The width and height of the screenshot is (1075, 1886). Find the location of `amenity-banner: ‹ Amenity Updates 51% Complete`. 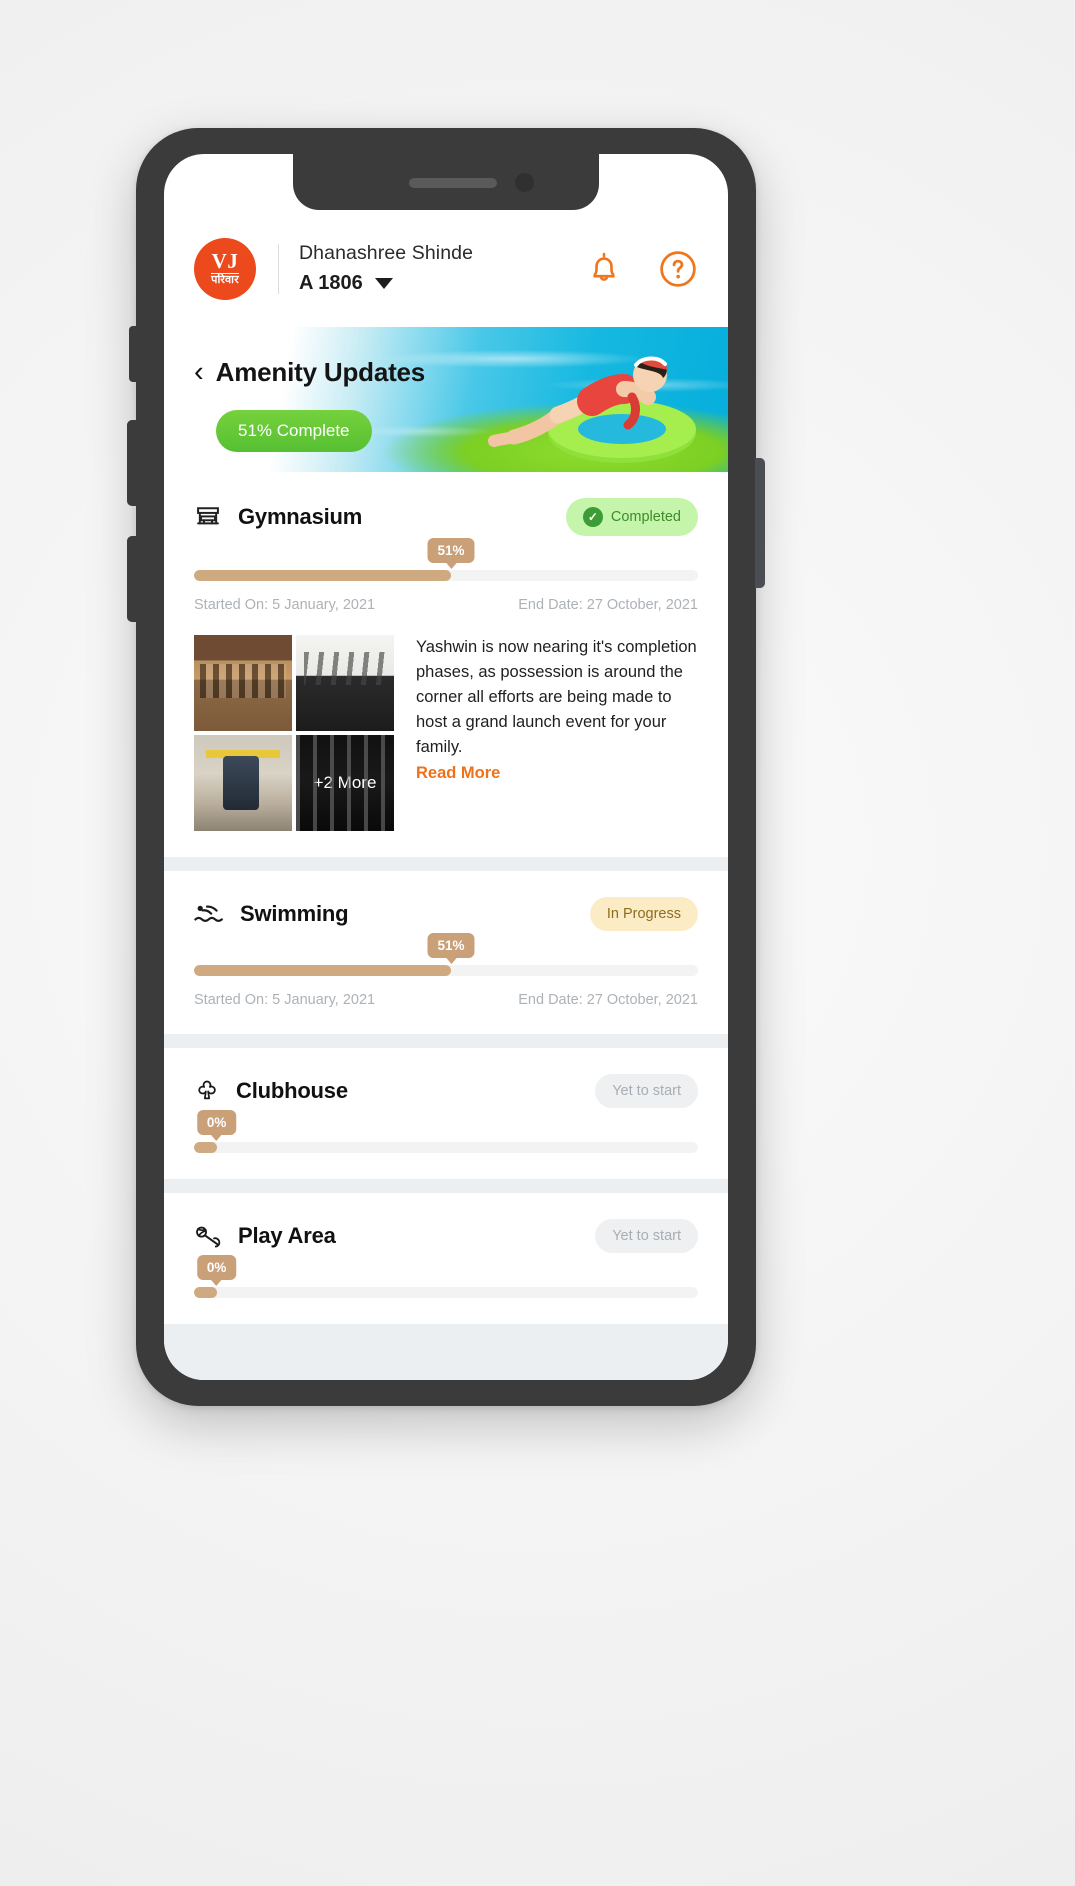

amenity-banner: ‹ Amenity Updates 51% Complete is located at coordinates (446, 399).